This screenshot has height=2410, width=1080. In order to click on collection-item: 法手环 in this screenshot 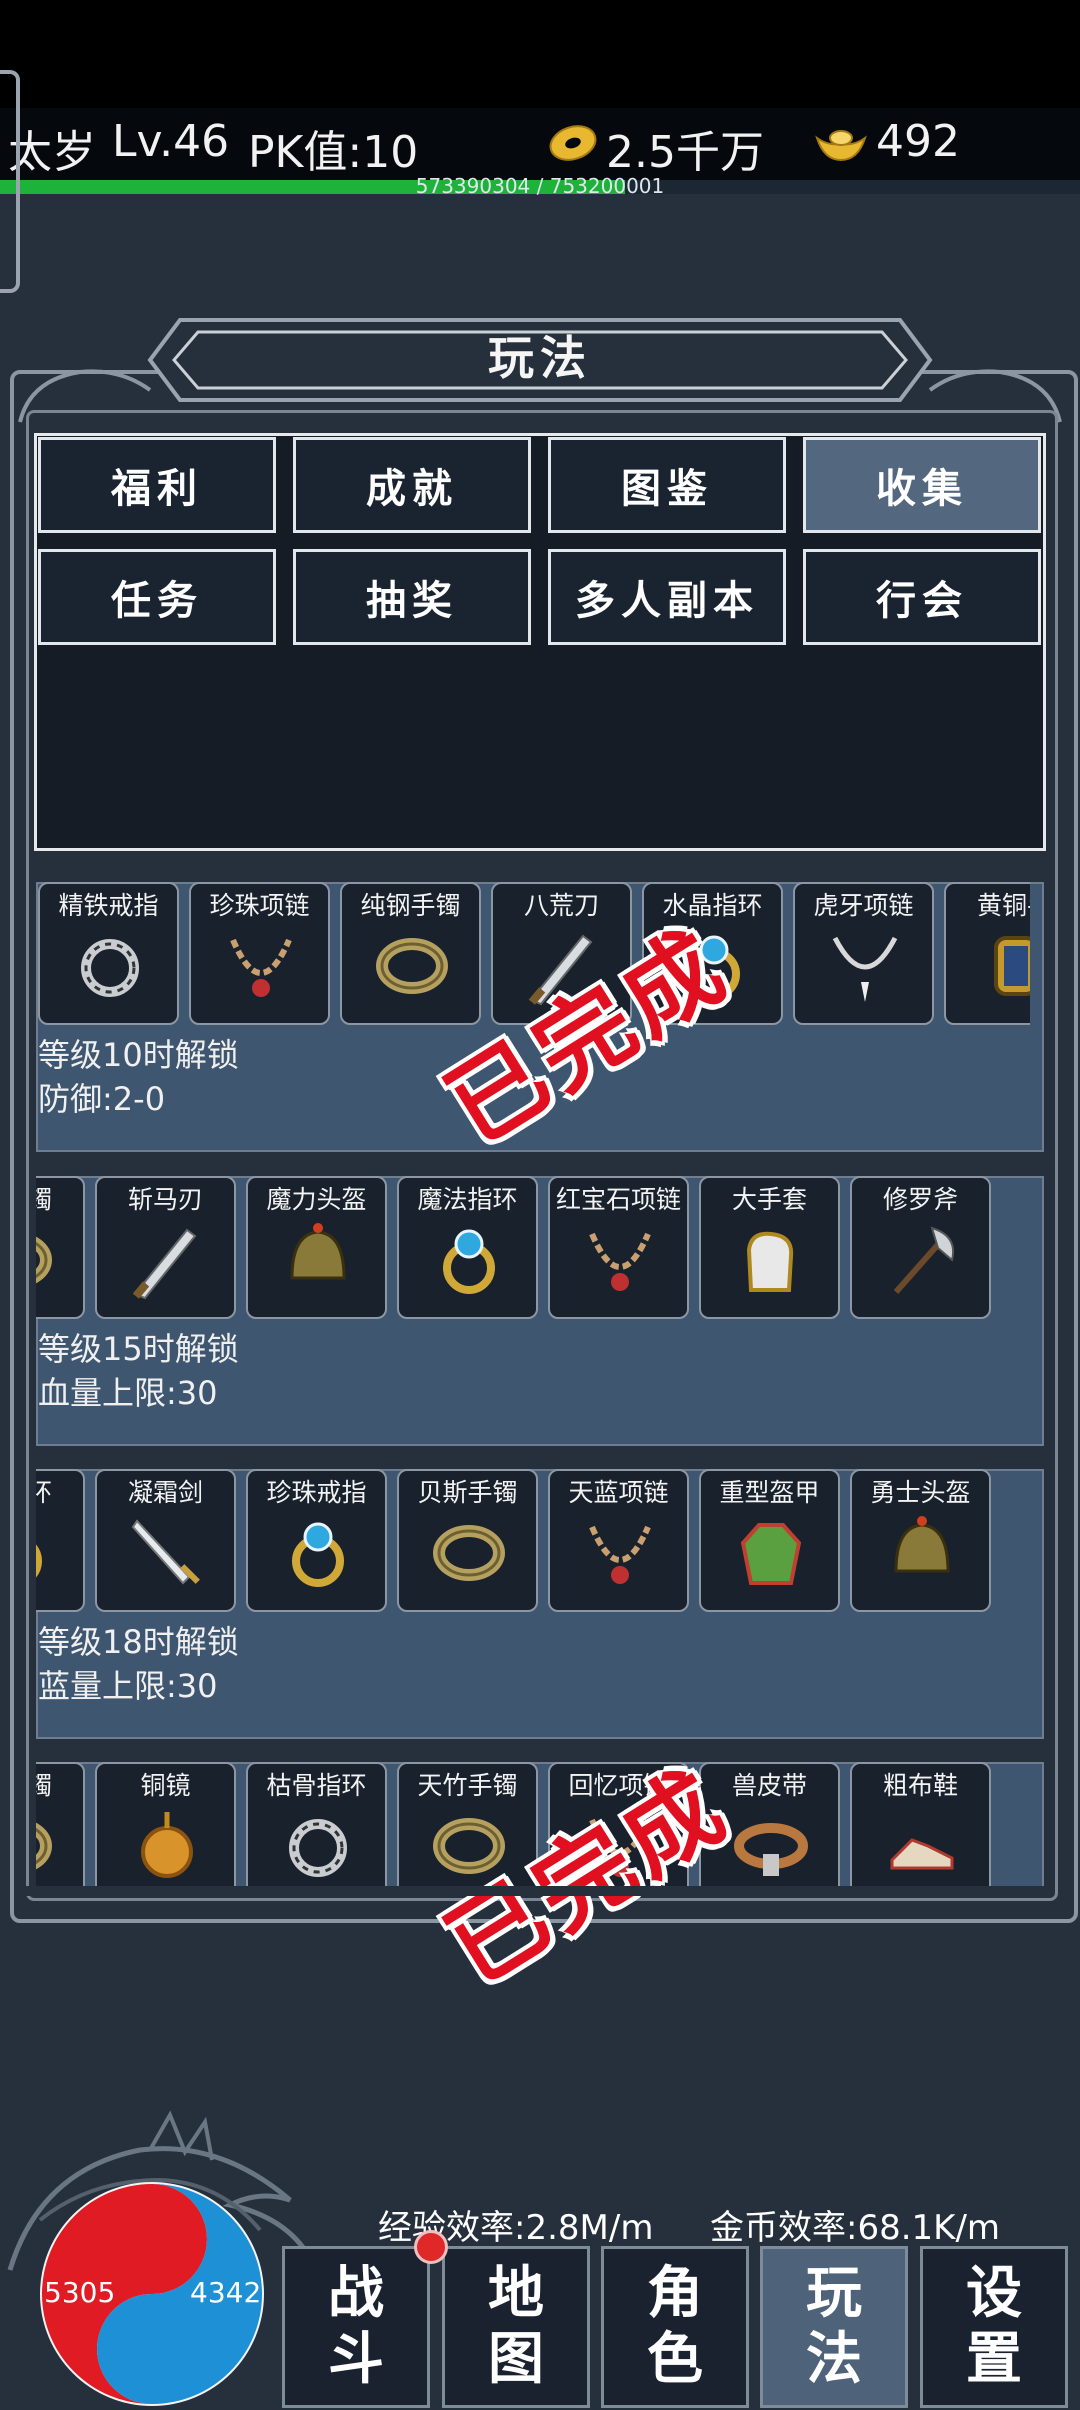, I will do `click(60, 1540)`.